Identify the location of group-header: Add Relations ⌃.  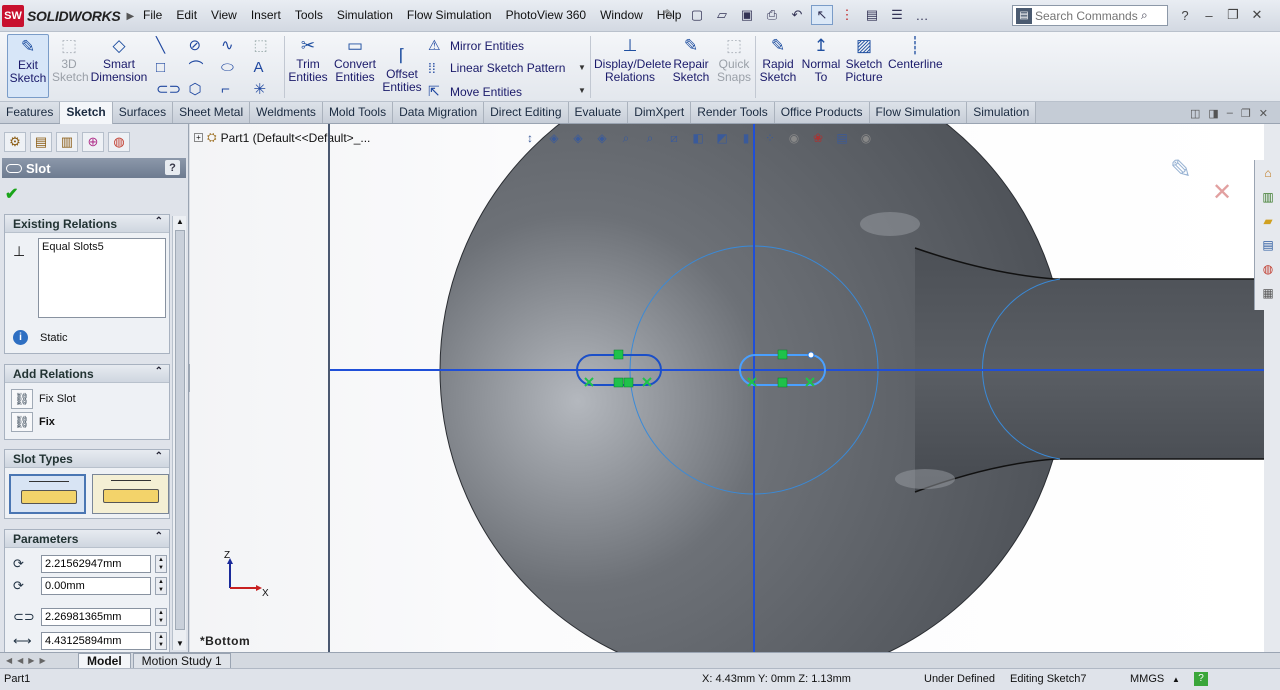
(87, 374).